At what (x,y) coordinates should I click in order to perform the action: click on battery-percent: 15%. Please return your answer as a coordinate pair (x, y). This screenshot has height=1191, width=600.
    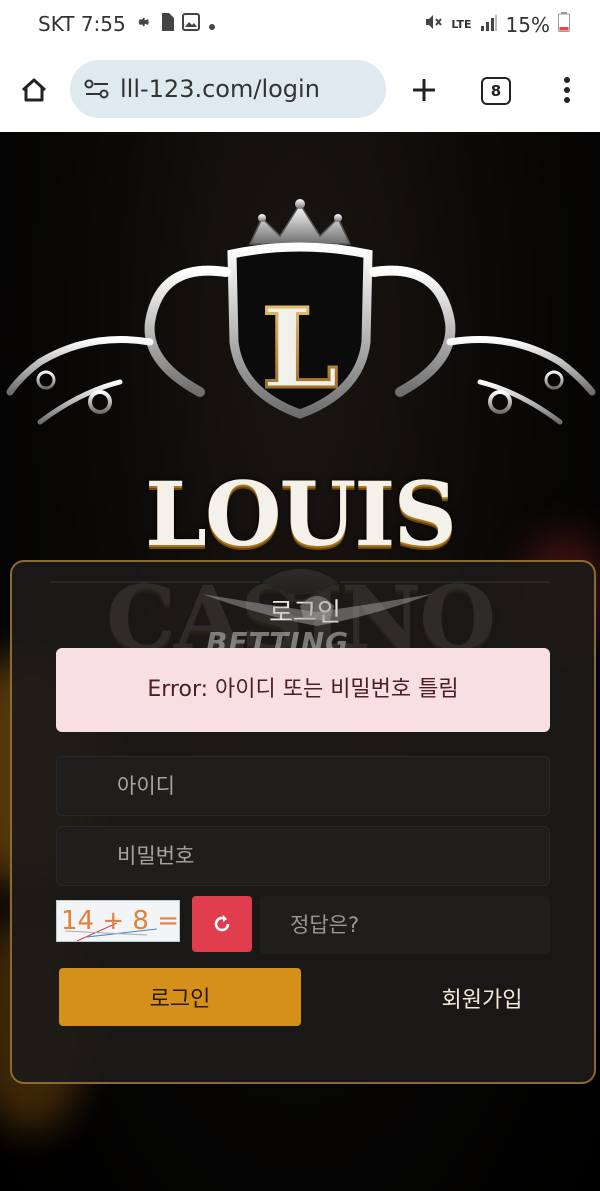
    Looking at the image, I should click on (527, 24).